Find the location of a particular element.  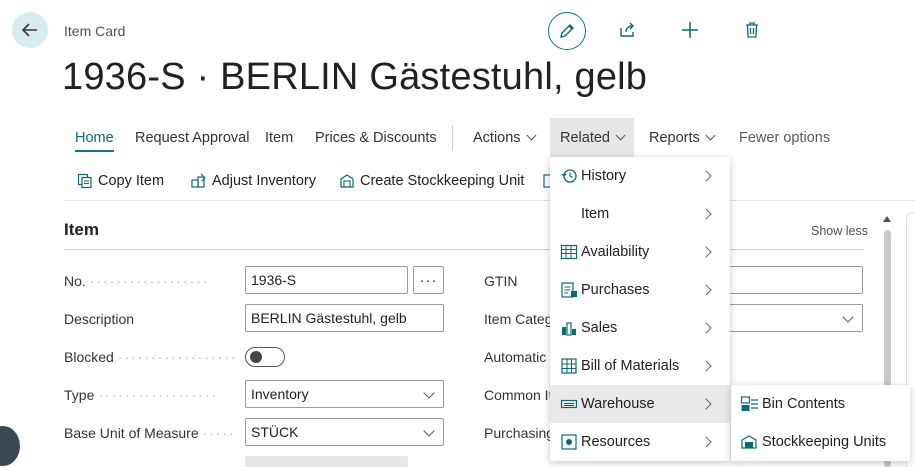

bill-of-materials-icon is located at coordinates (569, 366).